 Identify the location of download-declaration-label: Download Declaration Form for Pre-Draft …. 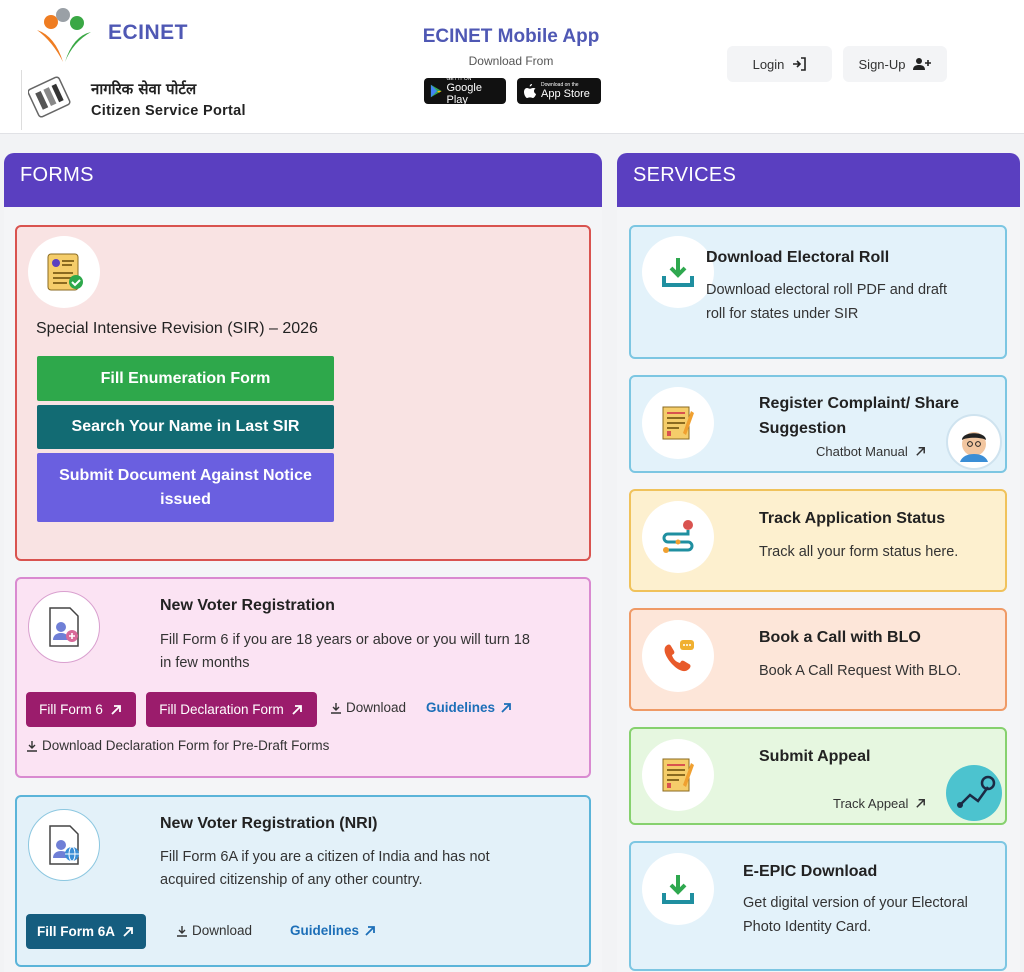
(186, 745).